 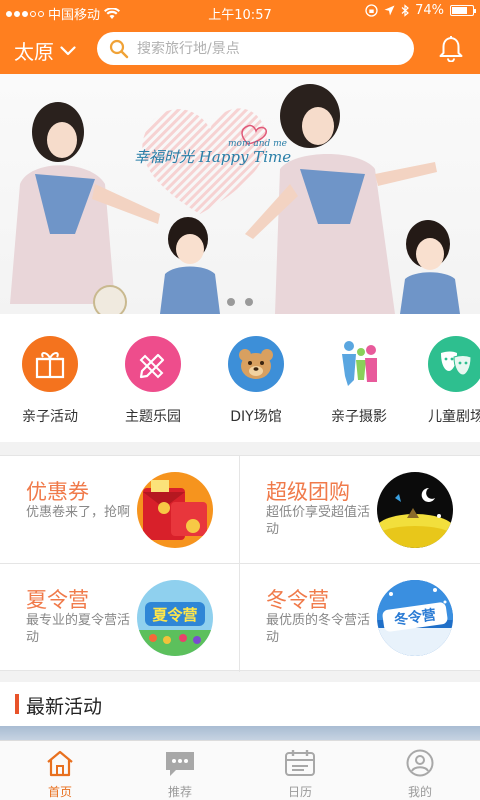 What do you see at coordinates (179, 792) in the screenshot?
I see `tab-label: 推荐` at bounding box center [179, 792].